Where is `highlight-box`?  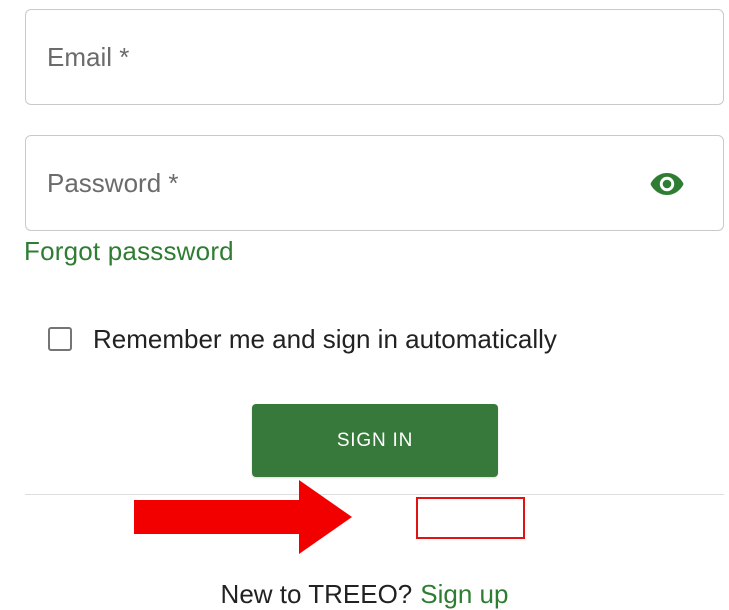
highlight-box is located at coordinates (470, 518).